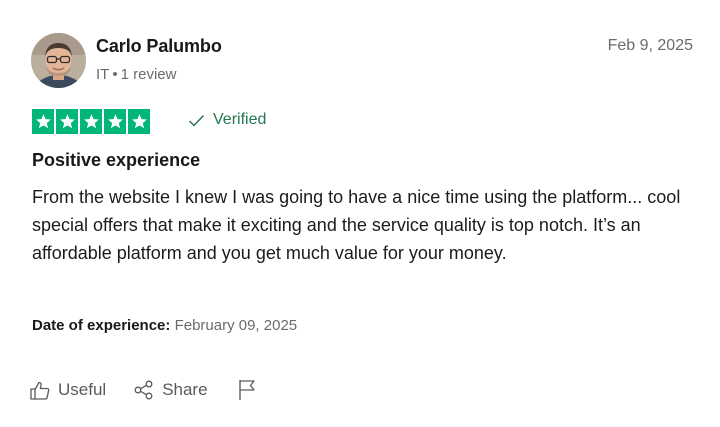 The image size is (720, 427). Describe the element at coordinates (101, 325) in the screenshot. I see `experience-label: Date of experience:` at that location.